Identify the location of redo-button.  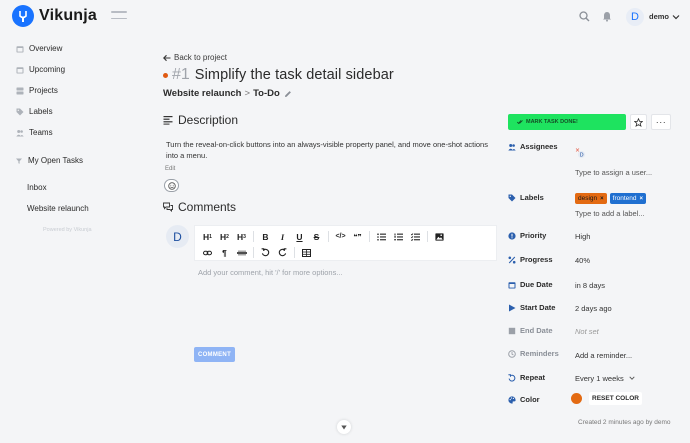
(282, 252).